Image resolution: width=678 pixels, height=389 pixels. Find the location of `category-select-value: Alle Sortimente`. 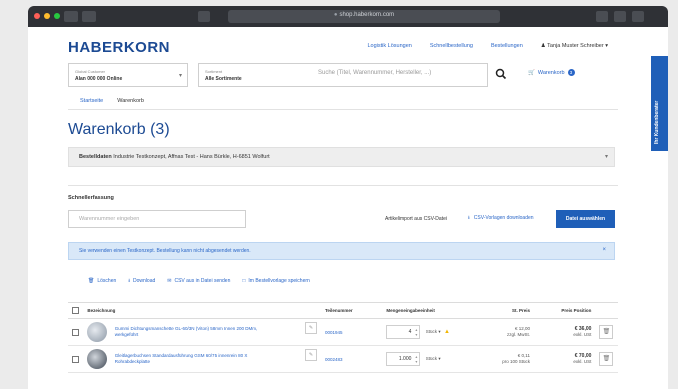

category-select-value: Alle Sortimente is located at coordinates (223, 79).